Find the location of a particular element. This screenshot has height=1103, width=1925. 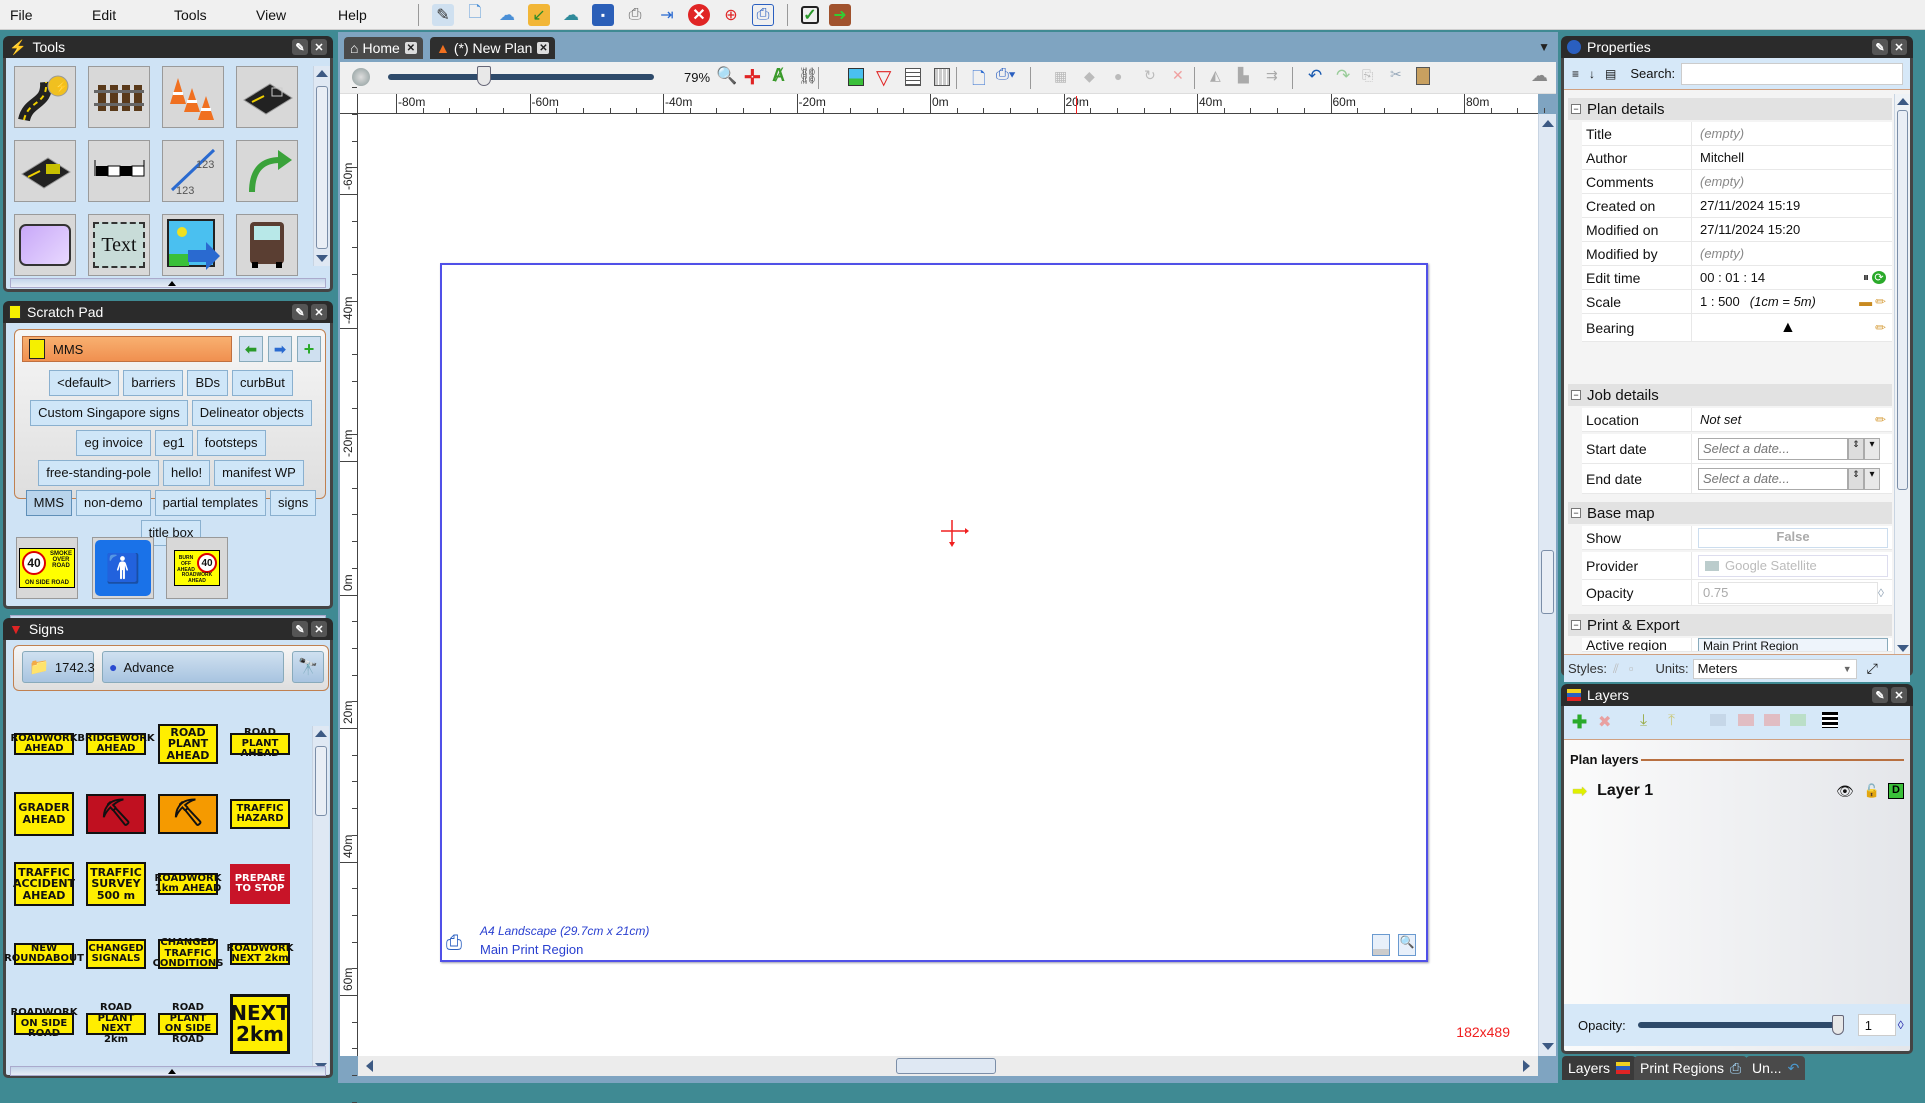

dimension-tool-button: 123 123 is located at coordinates (193, 171).